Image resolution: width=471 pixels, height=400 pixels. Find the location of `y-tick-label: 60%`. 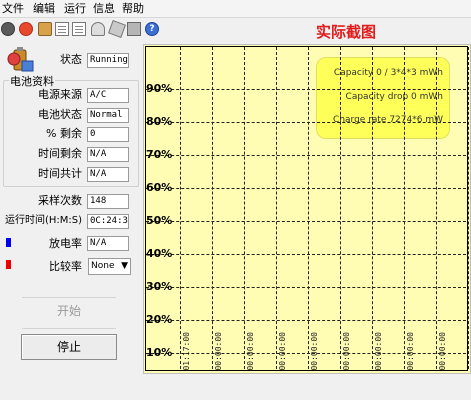

y-tick-label: 60% is located at coordinates (159, 187).